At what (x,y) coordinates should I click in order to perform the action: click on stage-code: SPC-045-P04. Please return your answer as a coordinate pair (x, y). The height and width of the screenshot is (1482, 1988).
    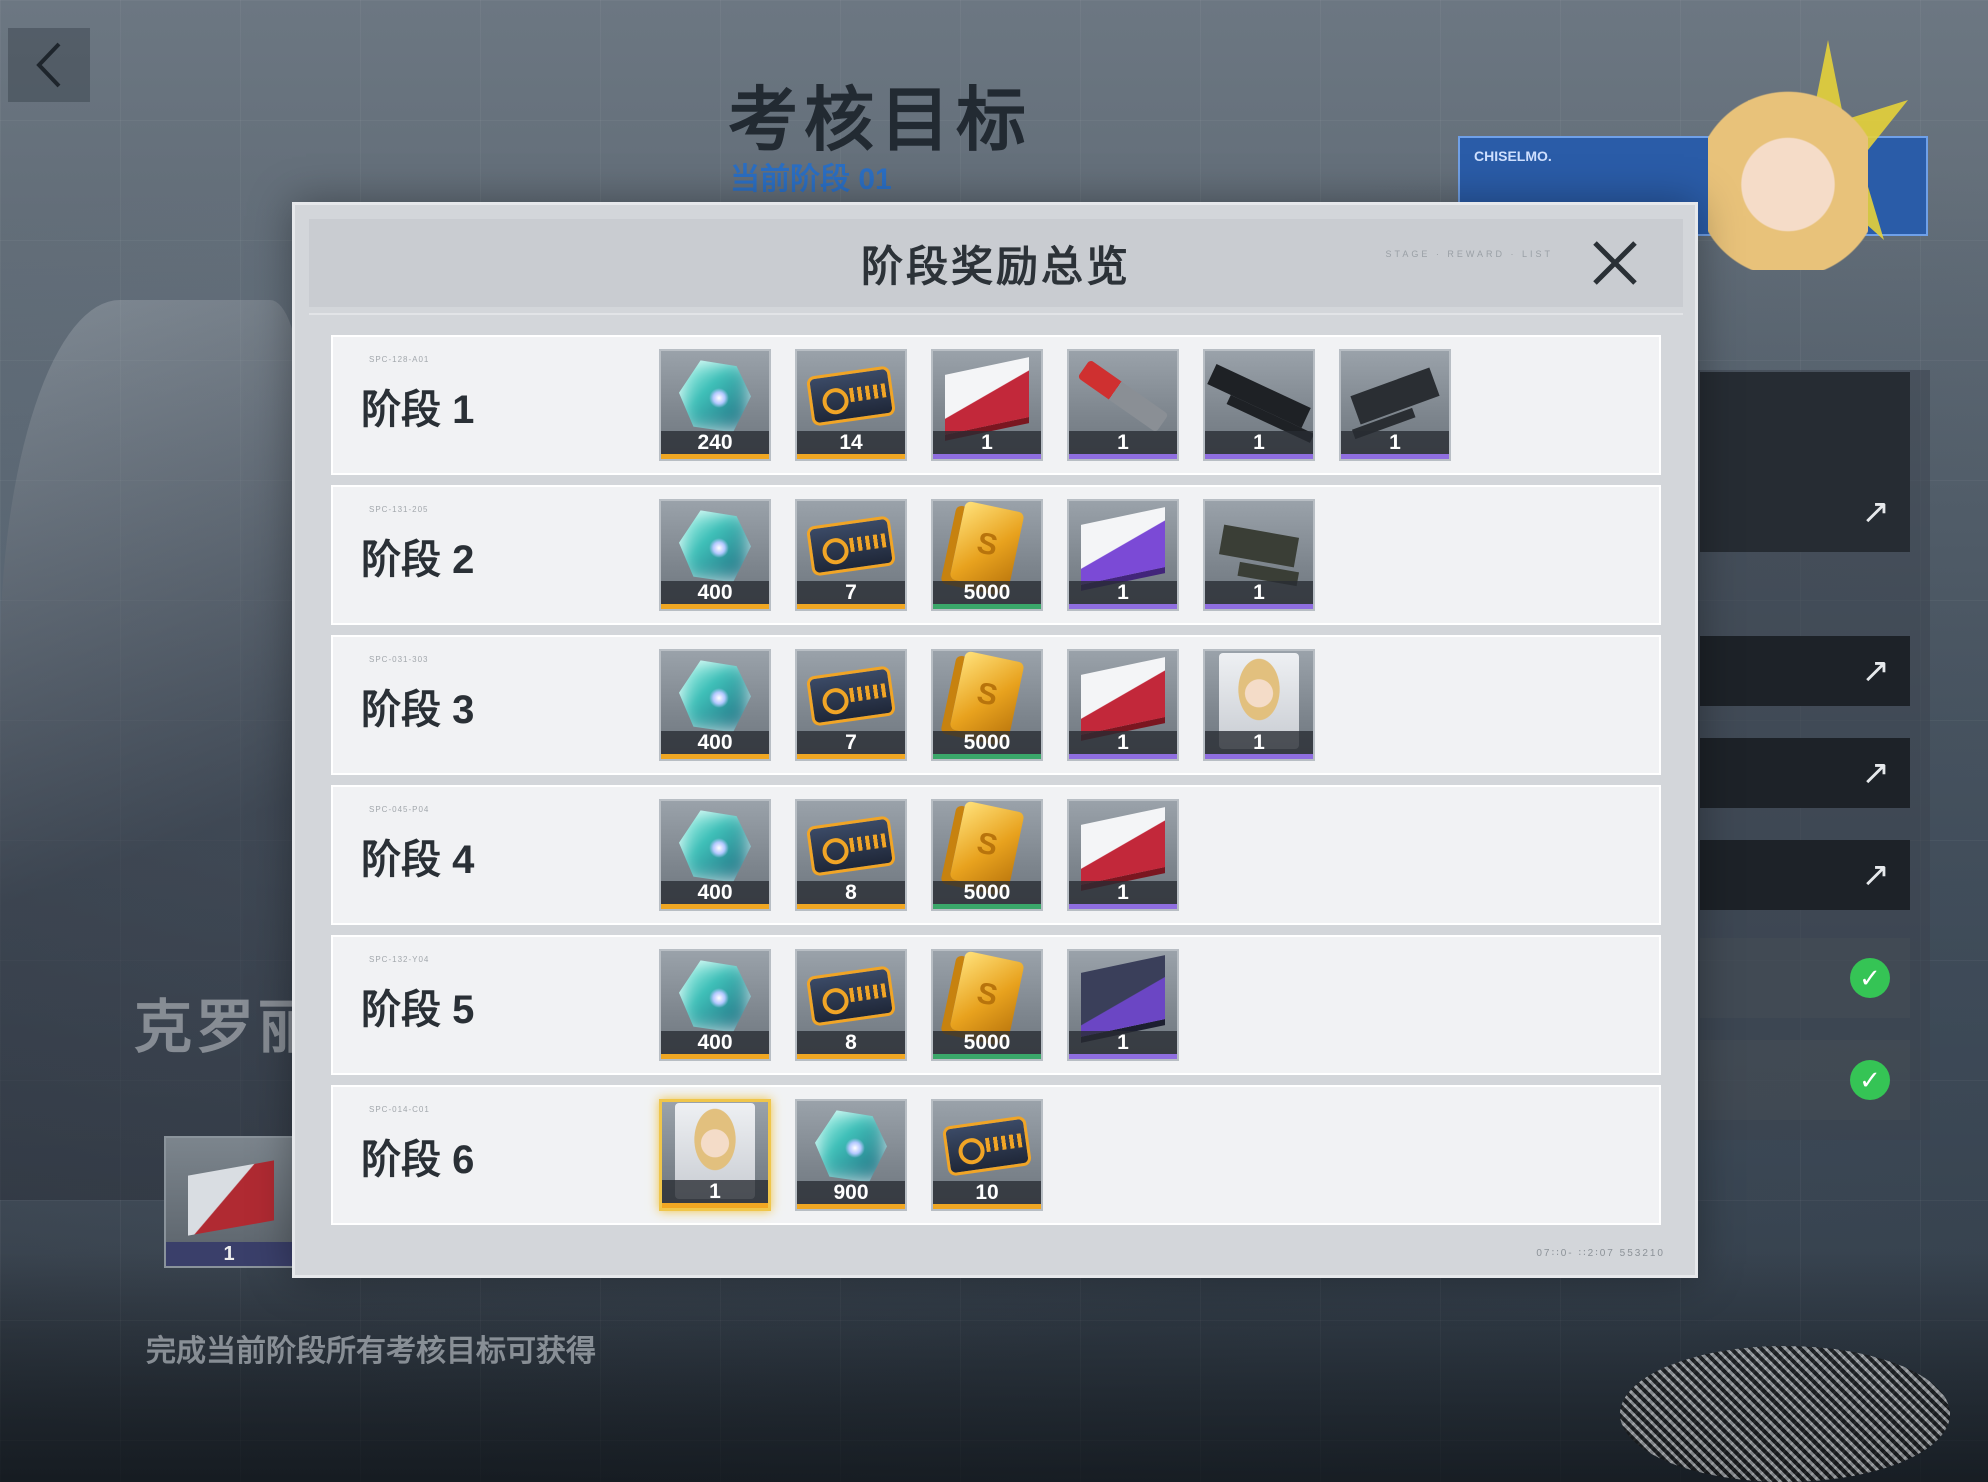
    Looking at the image, I should click on (399, 809).